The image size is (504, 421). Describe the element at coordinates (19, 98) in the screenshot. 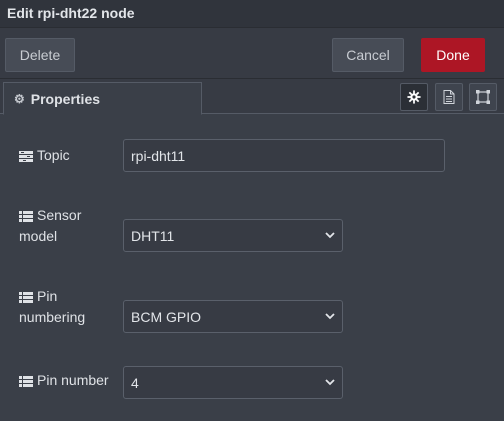

I see `gear-icon: ⚙` at that location.